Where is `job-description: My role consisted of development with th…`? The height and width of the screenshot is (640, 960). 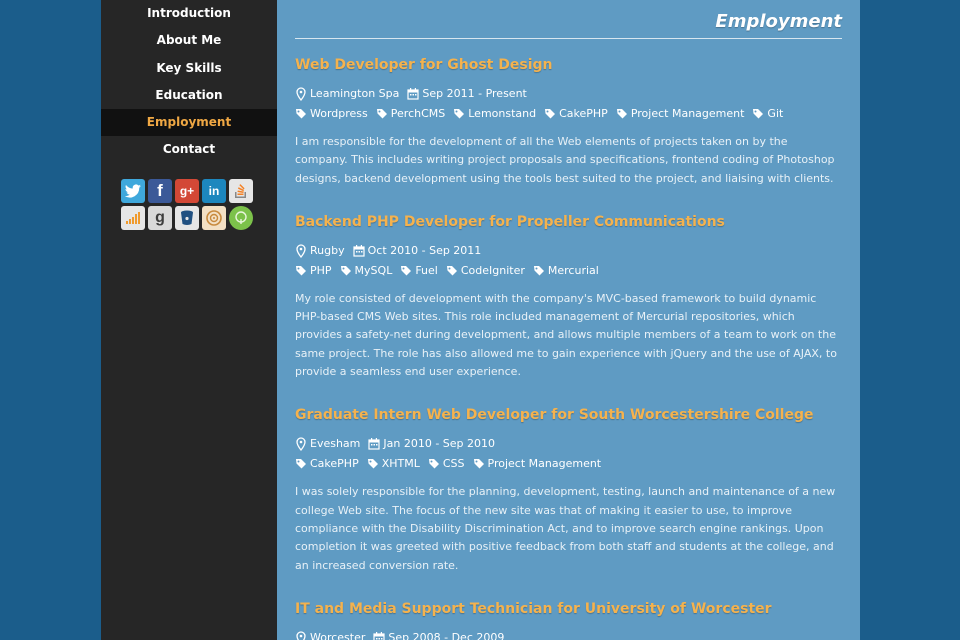
job-description: My role consisted of development with th… is located at coordinates (566, 335).